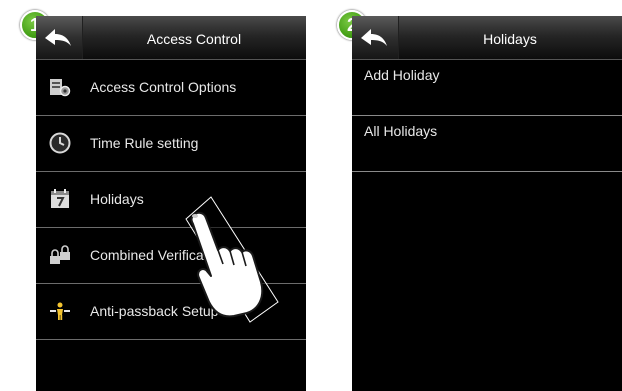 This screenshot has width=622, height=391. What do you see at coordinates (60, 88) in the screenshot?
I see `access-options-icon` at bounding box center [60, 88].